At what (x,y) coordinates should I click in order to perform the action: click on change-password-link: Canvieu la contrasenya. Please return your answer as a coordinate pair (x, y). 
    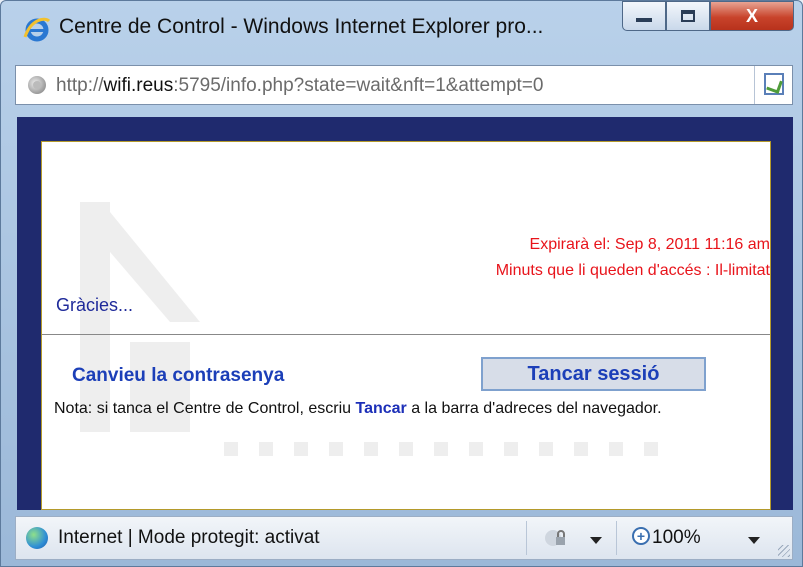
    Looking at the image, I should click on (178, 376).